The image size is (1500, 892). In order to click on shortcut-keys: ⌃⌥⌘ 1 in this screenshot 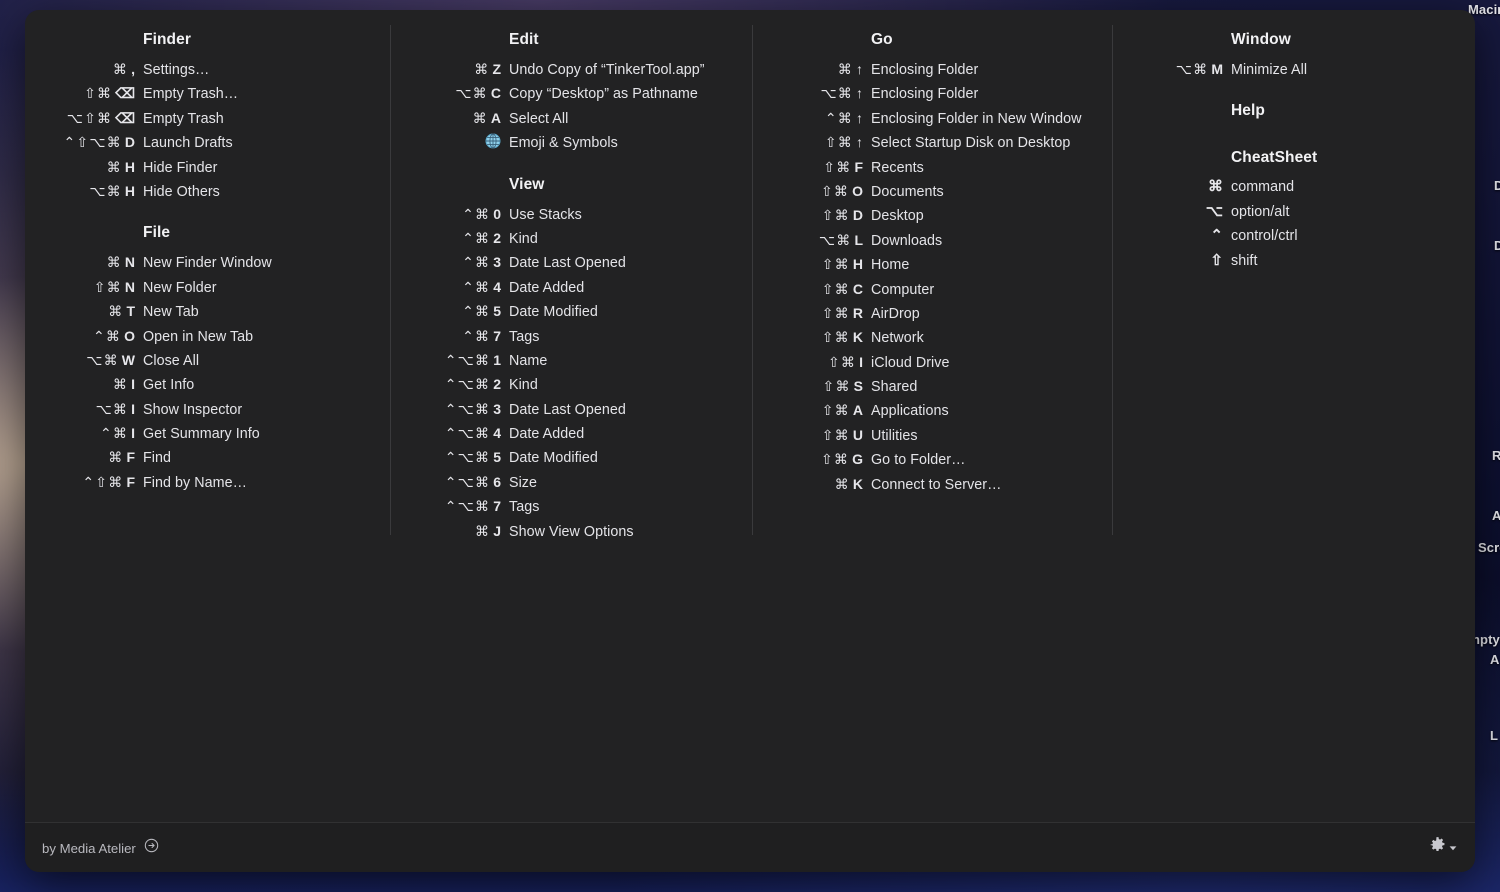, I will do `click(446, 360)`.